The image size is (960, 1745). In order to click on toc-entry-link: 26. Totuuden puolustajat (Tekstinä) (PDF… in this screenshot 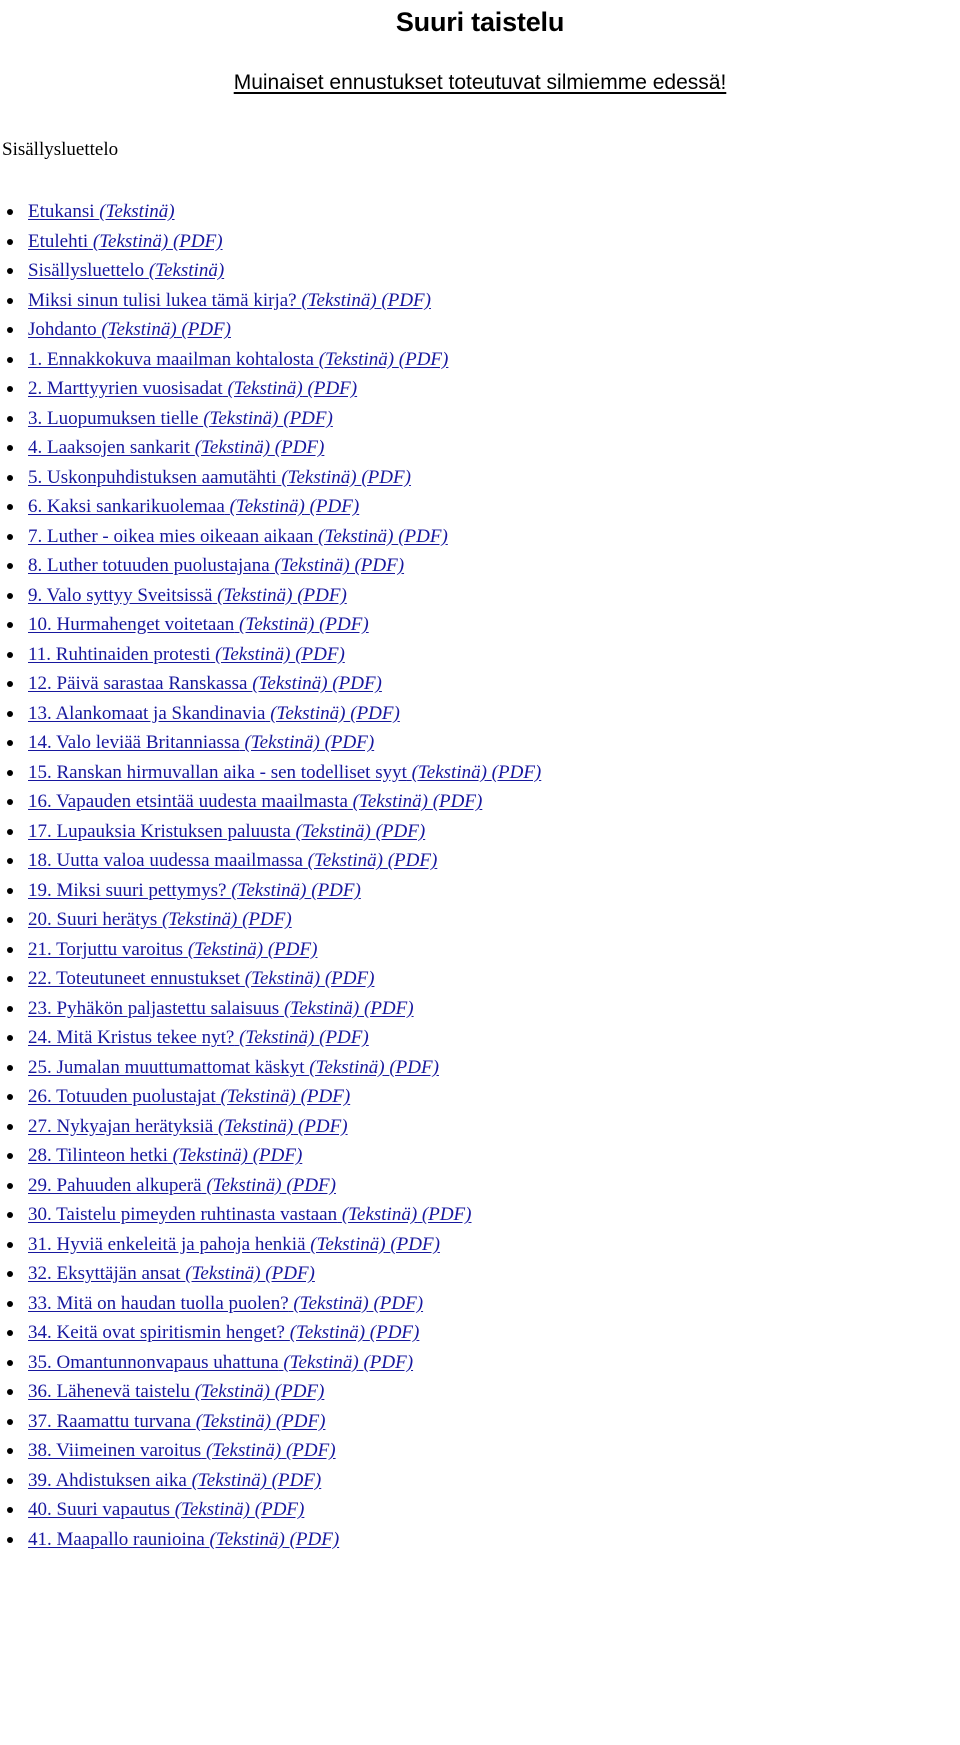, I will do `click(189, 1096)`.